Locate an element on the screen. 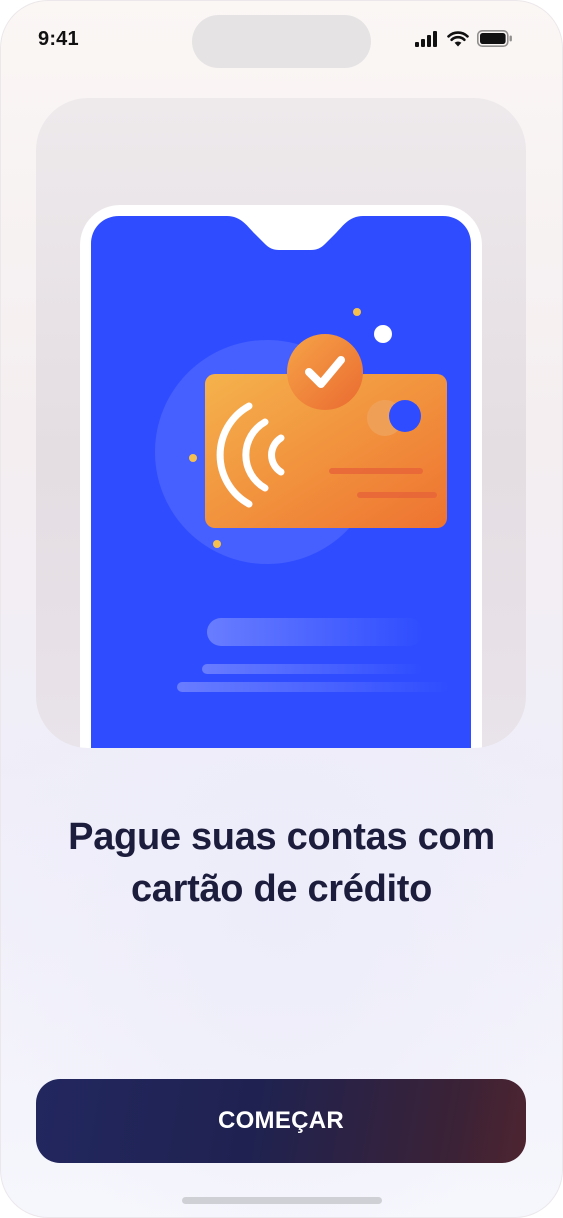 The image size is (563, 1218). check-badge is located at coordinates (325, 372).